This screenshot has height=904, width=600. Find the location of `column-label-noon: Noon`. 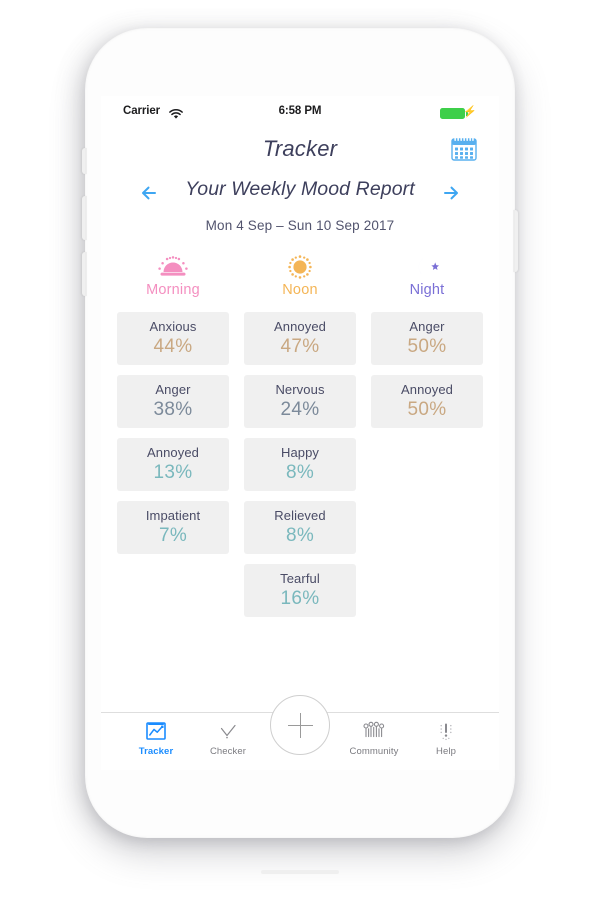

column-label-noon: Noon is located at coordinates (300, 290).